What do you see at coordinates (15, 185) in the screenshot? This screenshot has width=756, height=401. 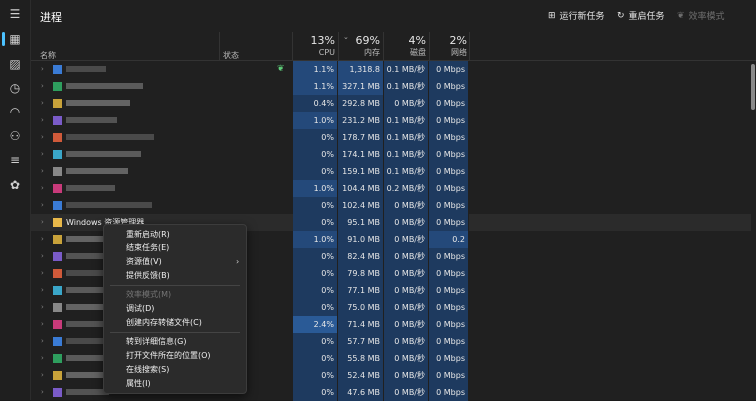 I see `services-icon: ✿` at bounding box center [15, 185].